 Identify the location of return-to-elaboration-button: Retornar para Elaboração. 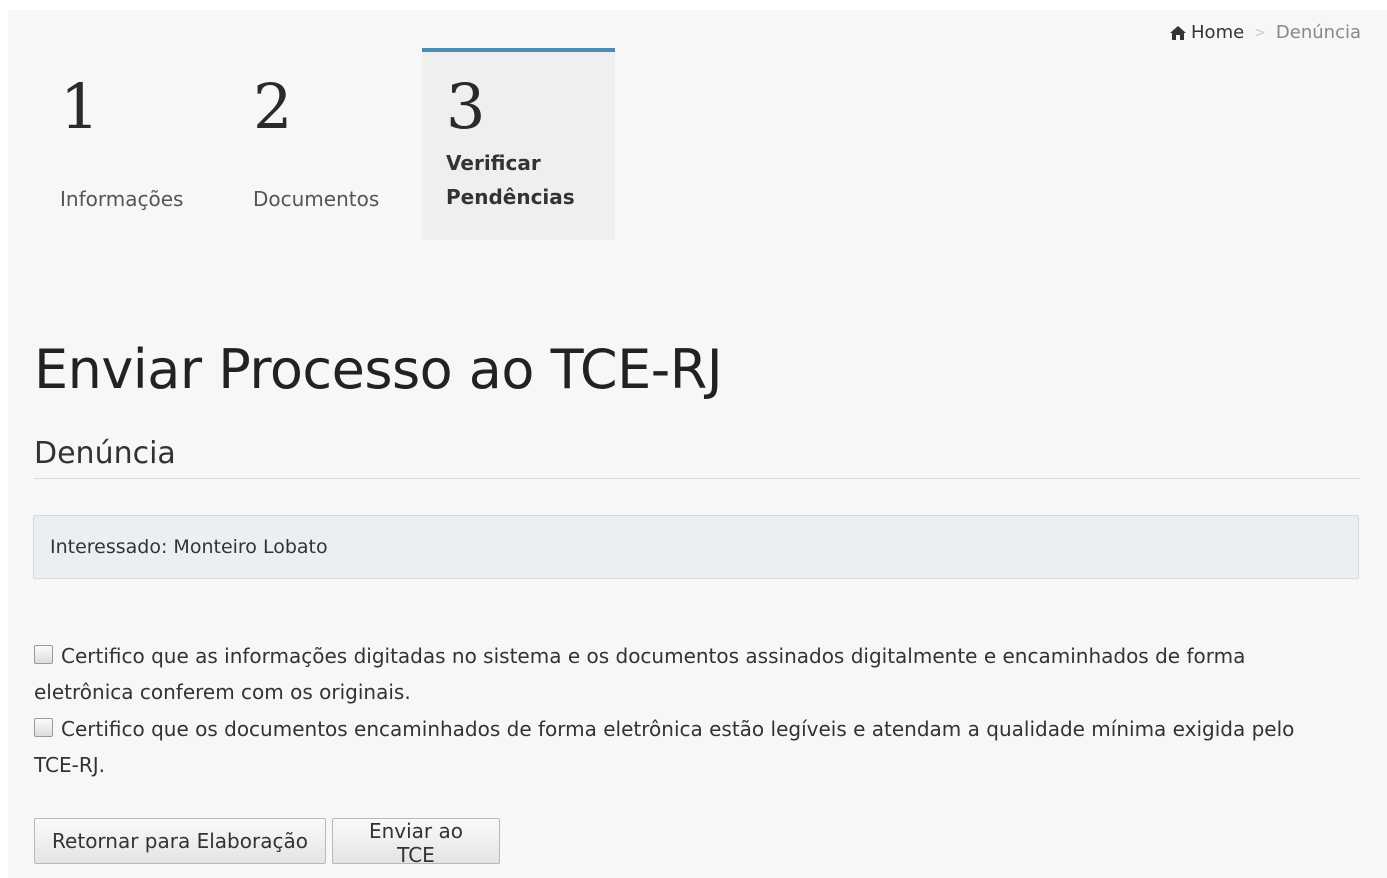
(180, 841).